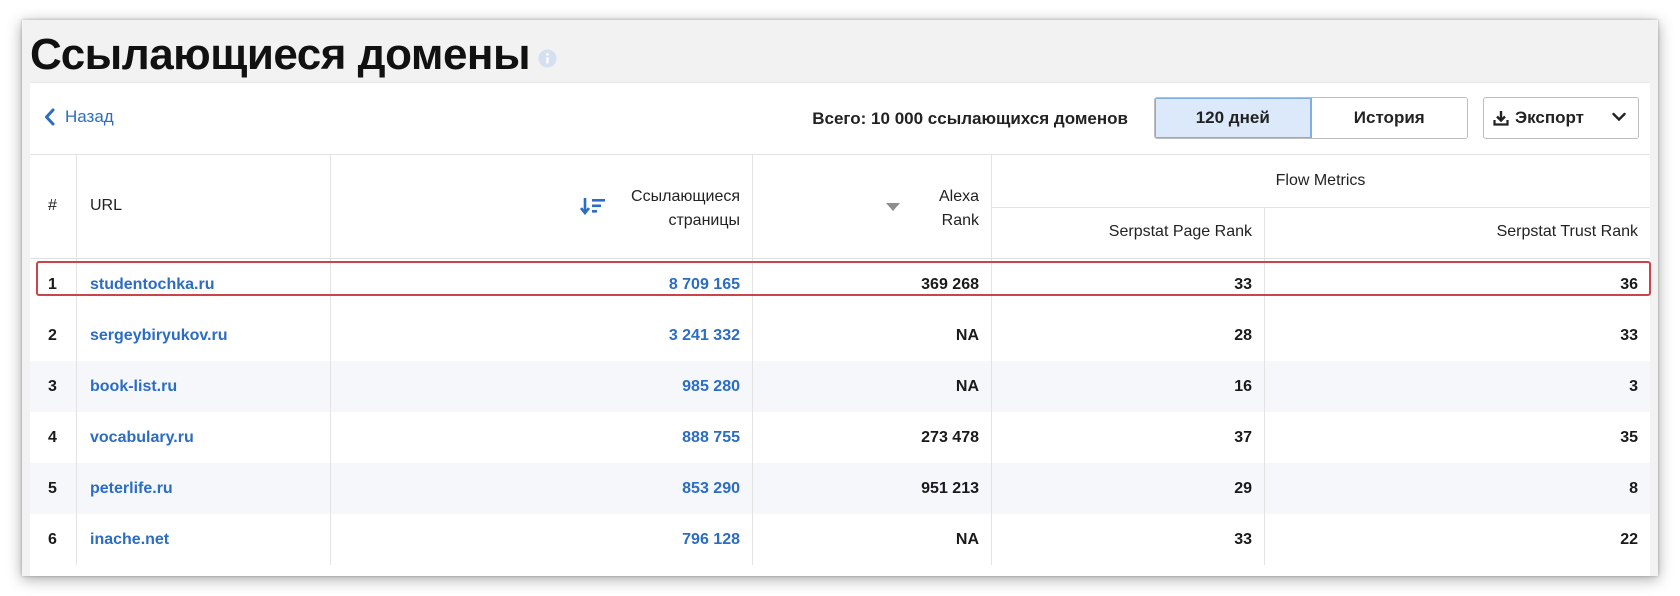 Image resolution: width=1680 pixels, height=596 pixels. I want to click on export-button: Экспорт, so click(1561, 118).